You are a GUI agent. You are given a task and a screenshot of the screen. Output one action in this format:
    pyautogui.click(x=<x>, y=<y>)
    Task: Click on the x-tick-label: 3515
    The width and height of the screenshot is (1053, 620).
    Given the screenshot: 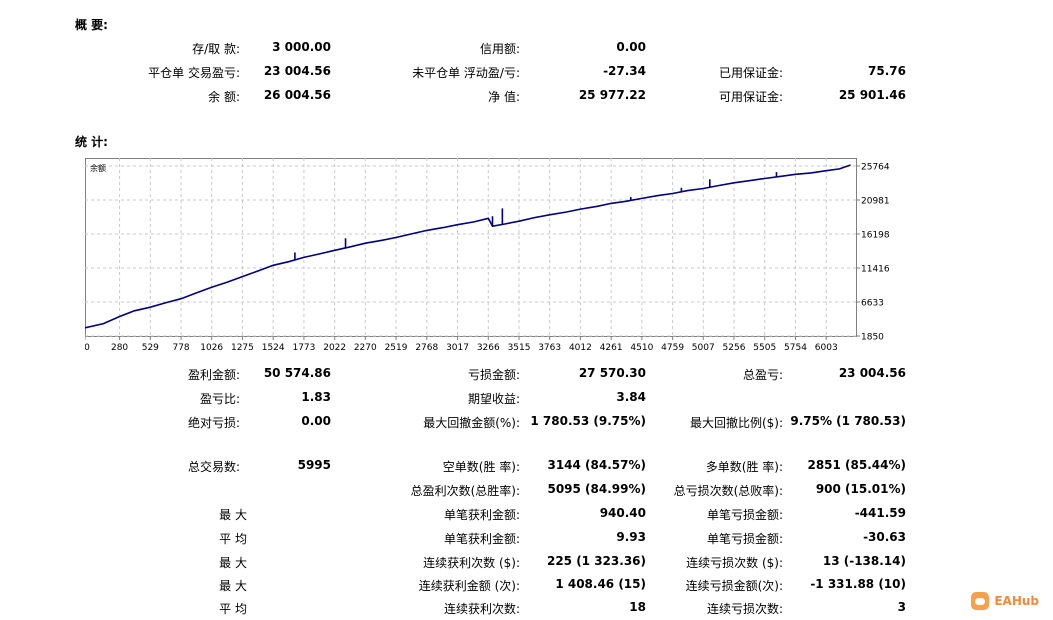 What is the action you would take?
    pyautogui.click(x=519, y=348)
    